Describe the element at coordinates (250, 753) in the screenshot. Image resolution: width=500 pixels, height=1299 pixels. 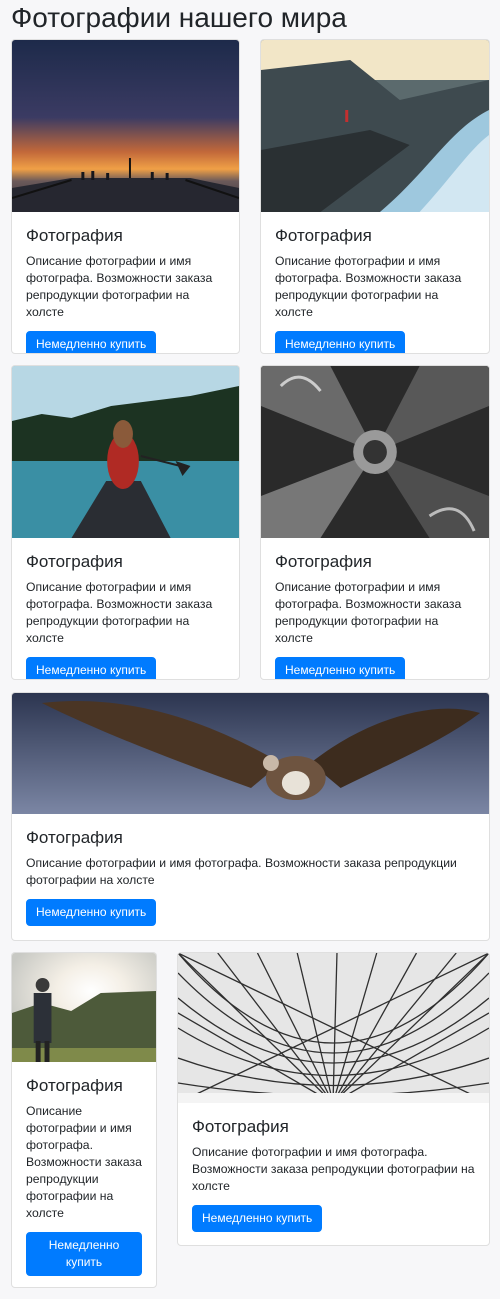
I see `vulture-photo` at that location.